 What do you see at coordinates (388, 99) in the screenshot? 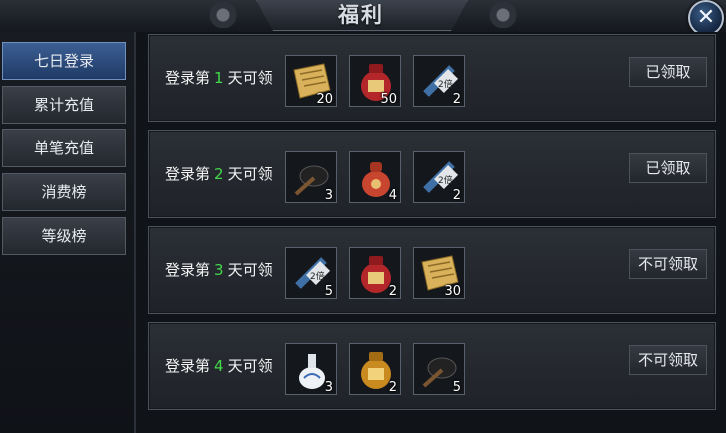
I see `item-count: 50` at bounding box center [388, 99].